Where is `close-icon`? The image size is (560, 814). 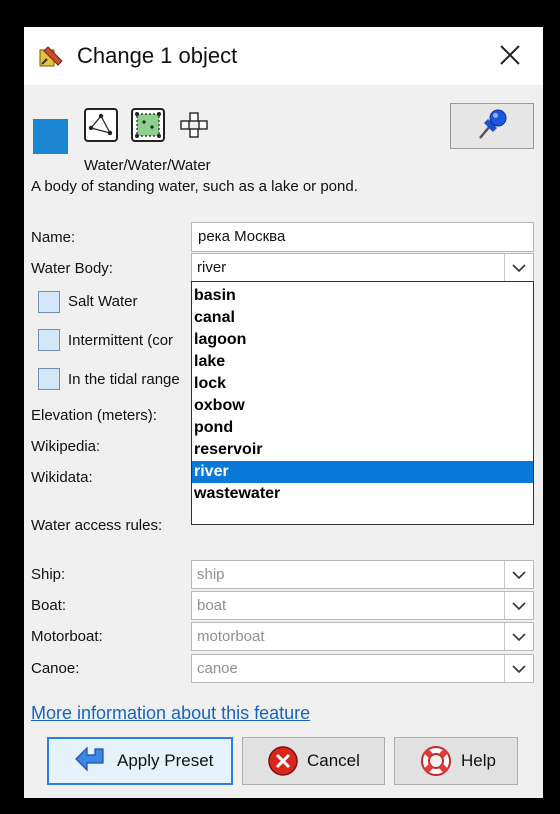 close-icon is located at coordinates (510, 57).